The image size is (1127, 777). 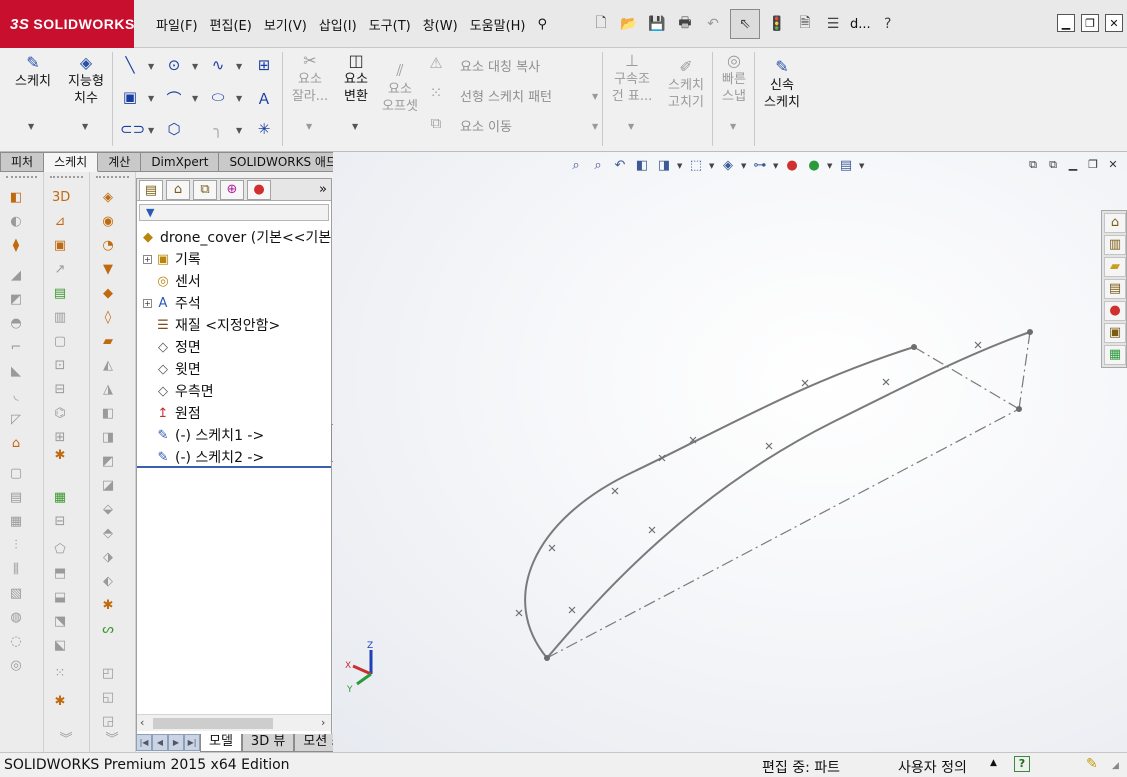 I want to click on wrap-icon: ▧, so click(x=16, y=594).